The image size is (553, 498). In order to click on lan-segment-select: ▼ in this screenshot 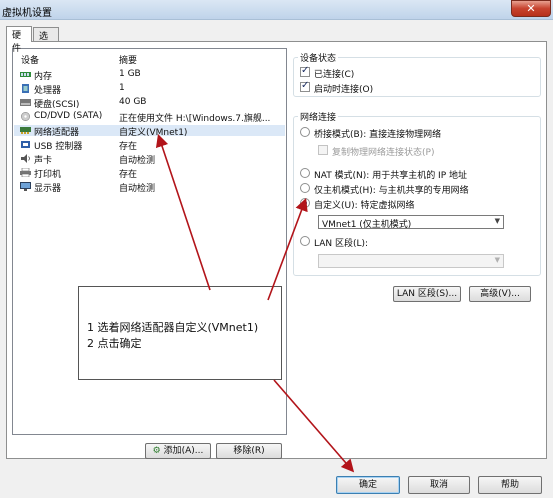, I will do `click(411, 261)`.